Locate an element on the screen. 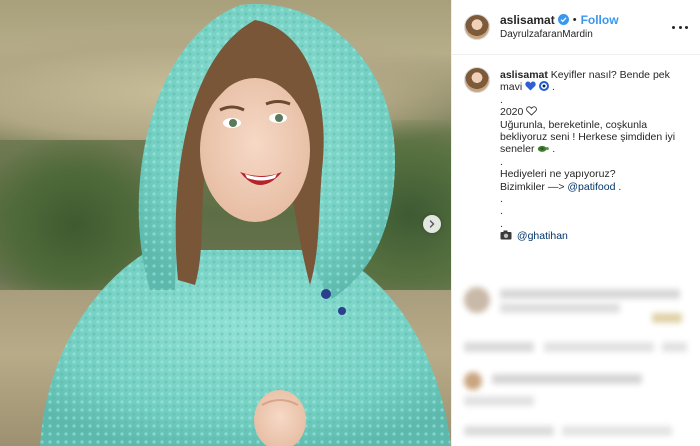 This screenshot has width=700, height=446. caption-line-6: bekliyoruz seni ! Herkese şimdiden iyi is located at coordinates (588, 137).